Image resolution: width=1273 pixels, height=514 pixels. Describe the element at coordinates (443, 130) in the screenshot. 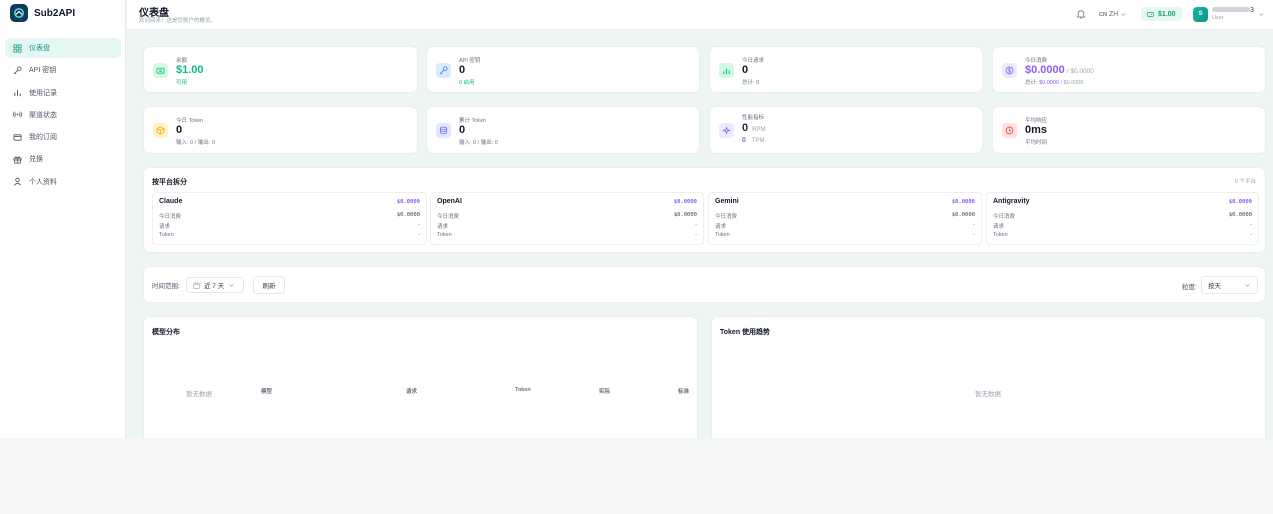

I see `database-icon` at that location.